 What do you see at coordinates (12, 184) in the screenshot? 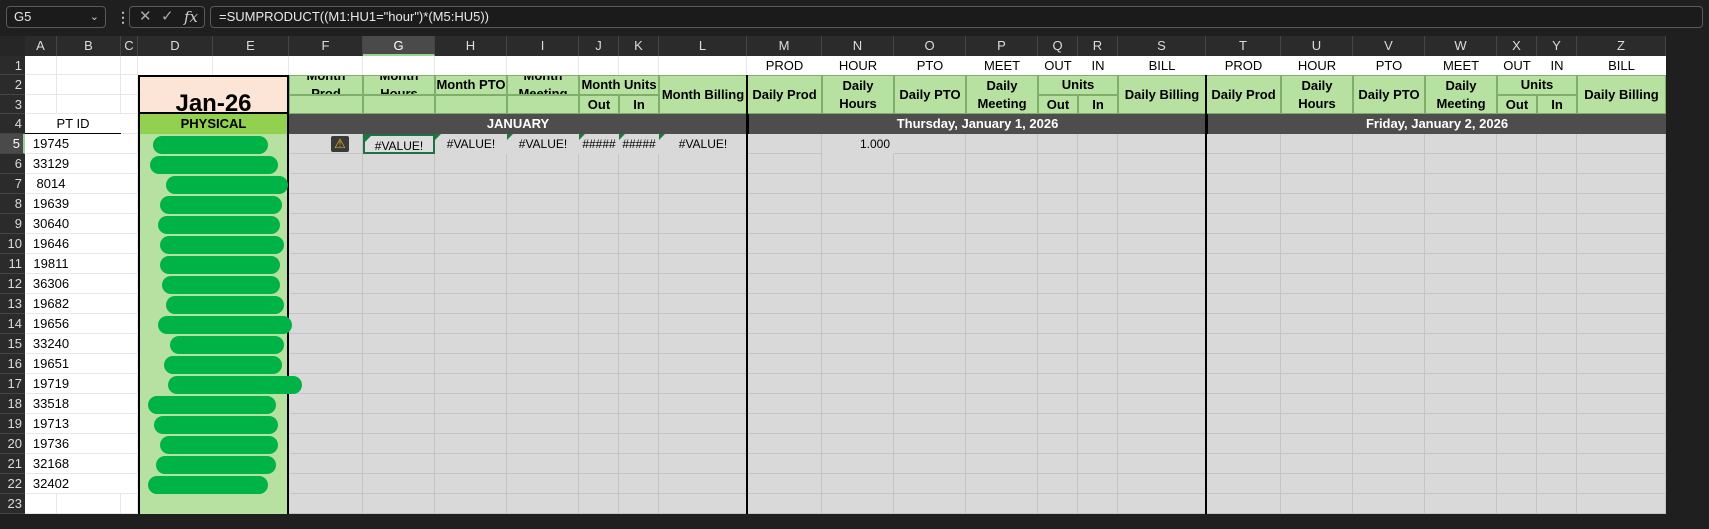
I see `row-header-7: 7` at bounding box center [12, 184].